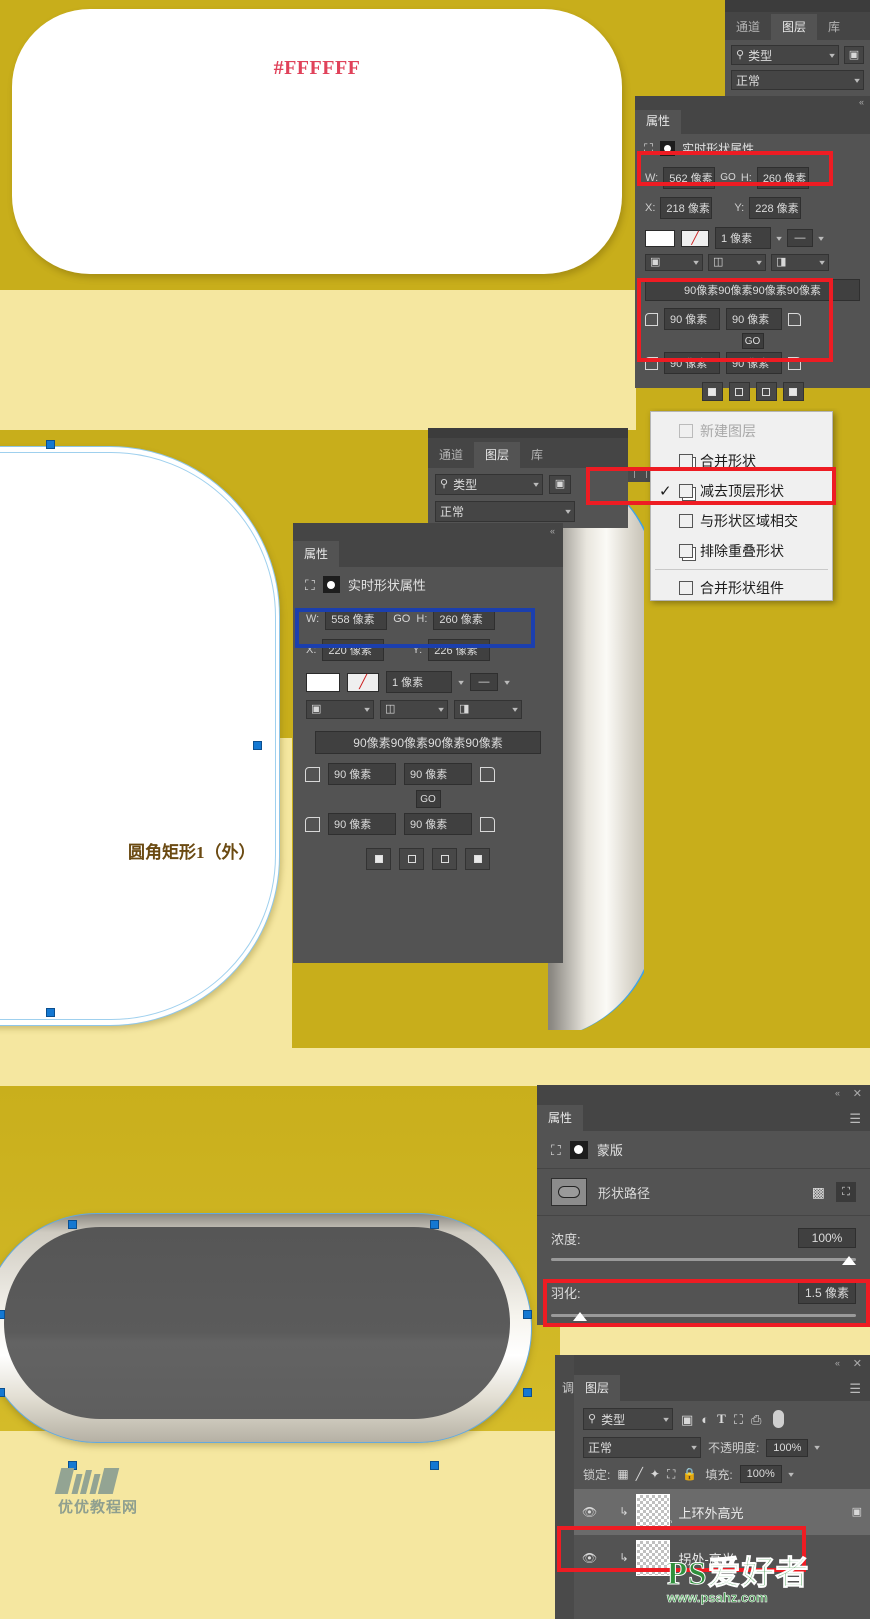 This screenshot has width=870, height=1619. Describe the element at coordinates (728, 178) in the screenshot. I see `link-size-icon: GO` at that location.